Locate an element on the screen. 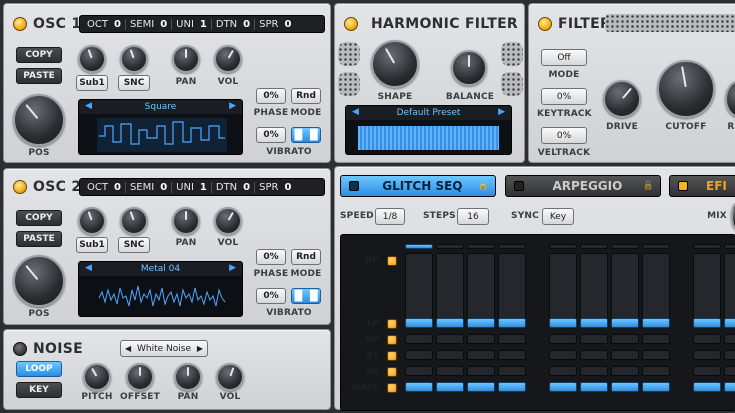 The image size is (735, 413). osc1-paste-button: PASTE is located at coordinates (39, 76).